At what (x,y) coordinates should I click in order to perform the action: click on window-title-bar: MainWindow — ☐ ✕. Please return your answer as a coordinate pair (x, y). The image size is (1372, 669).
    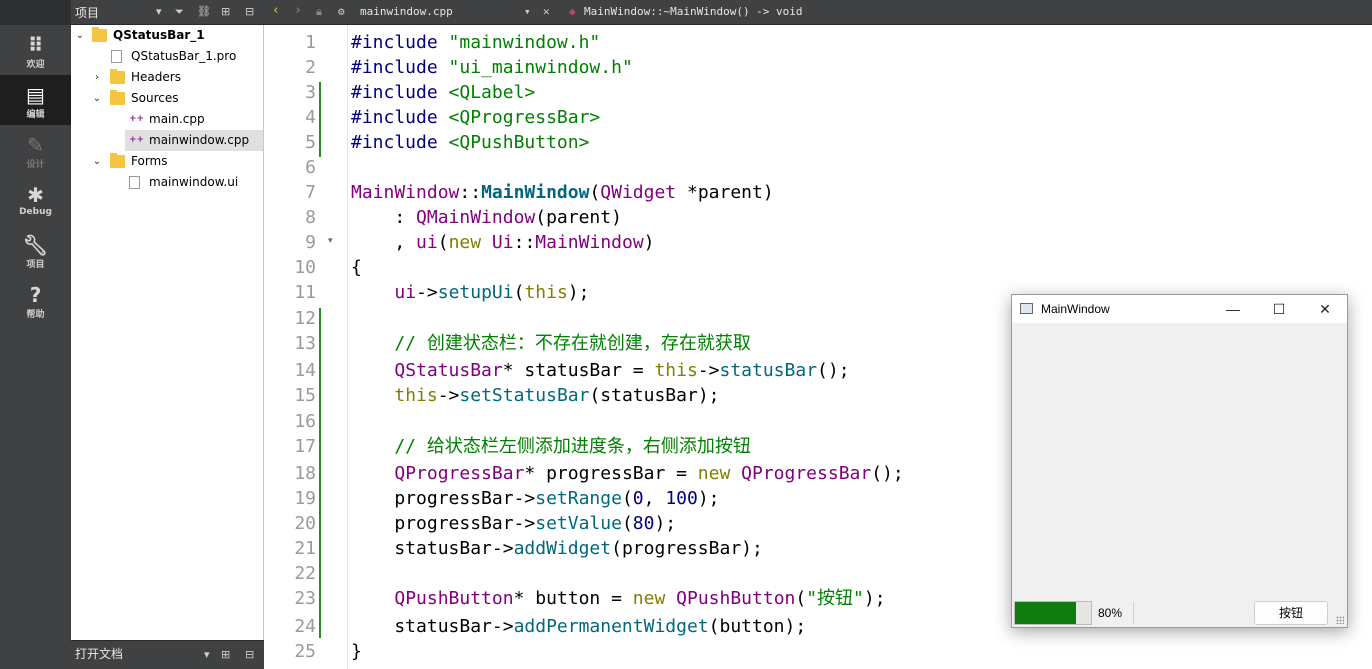
    Looking at the image, I should click on (1179, 309).